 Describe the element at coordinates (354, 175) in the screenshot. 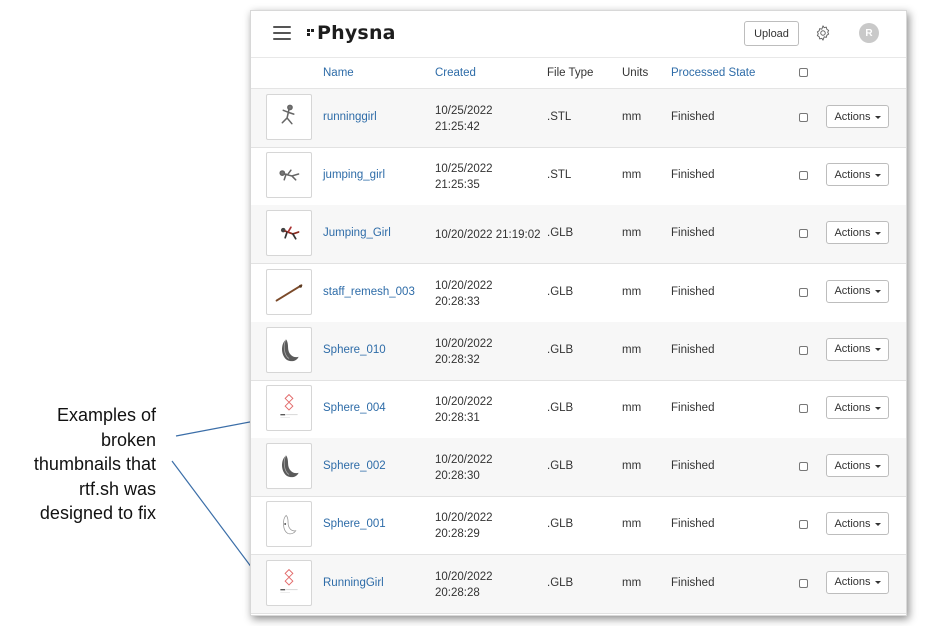

I see `model-name-link: jumping_girl` at that location.